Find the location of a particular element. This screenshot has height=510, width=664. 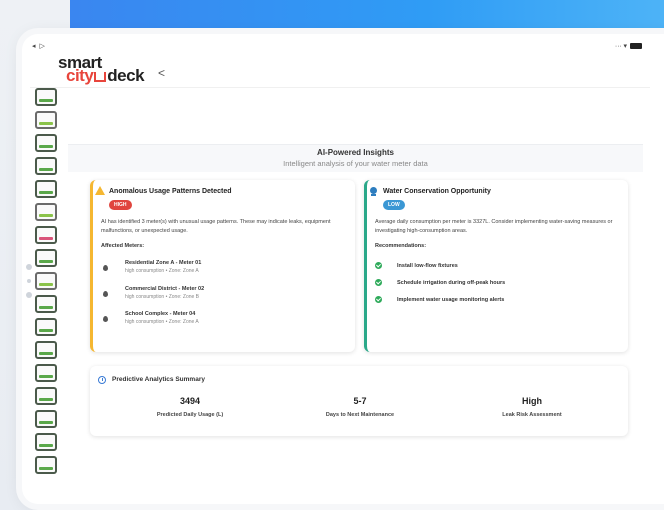

top-bar: smart city deck < is located at coordinates (340, 70).